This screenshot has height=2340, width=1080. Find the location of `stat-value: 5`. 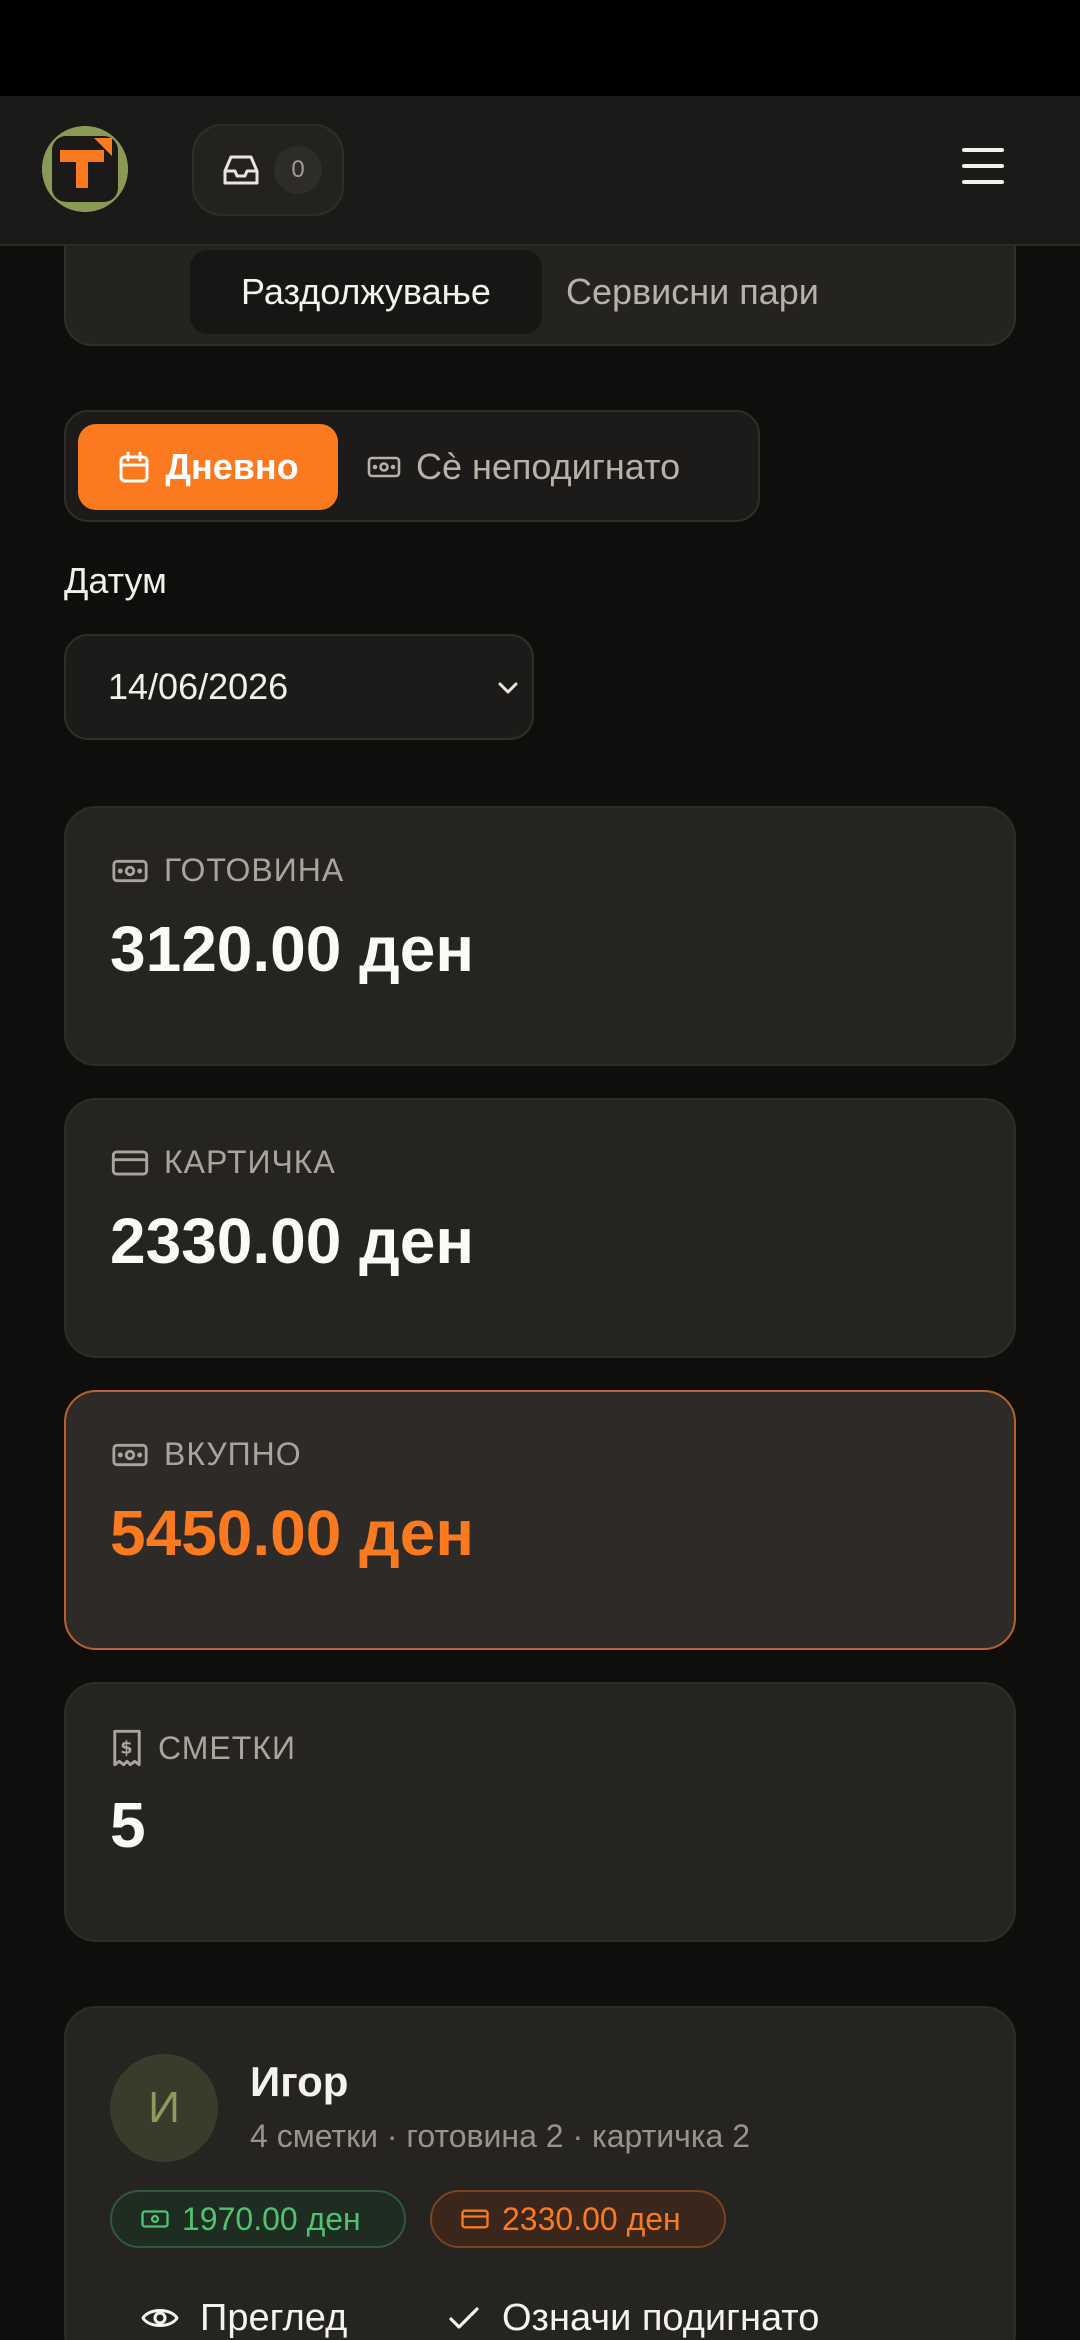

stat-value: 5 is located at coordinates (128, 1825).